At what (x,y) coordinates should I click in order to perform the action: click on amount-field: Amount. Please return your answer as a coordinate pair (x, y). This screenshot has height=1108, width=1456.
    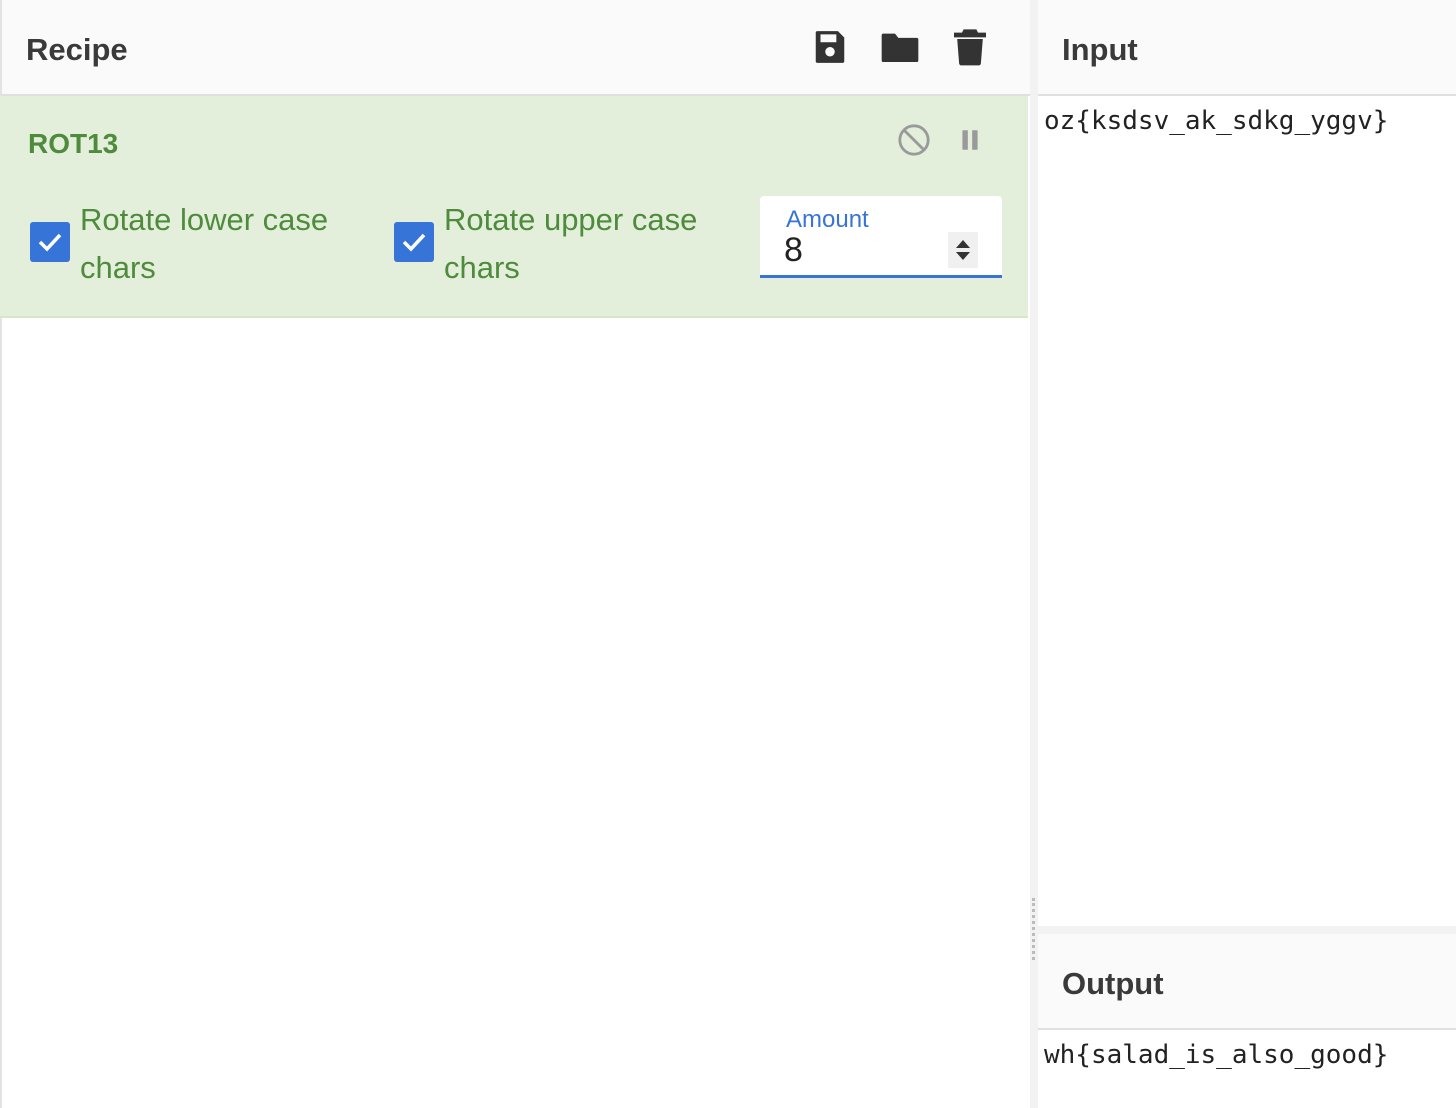
    Looking at the image, I should click on (881, 237).